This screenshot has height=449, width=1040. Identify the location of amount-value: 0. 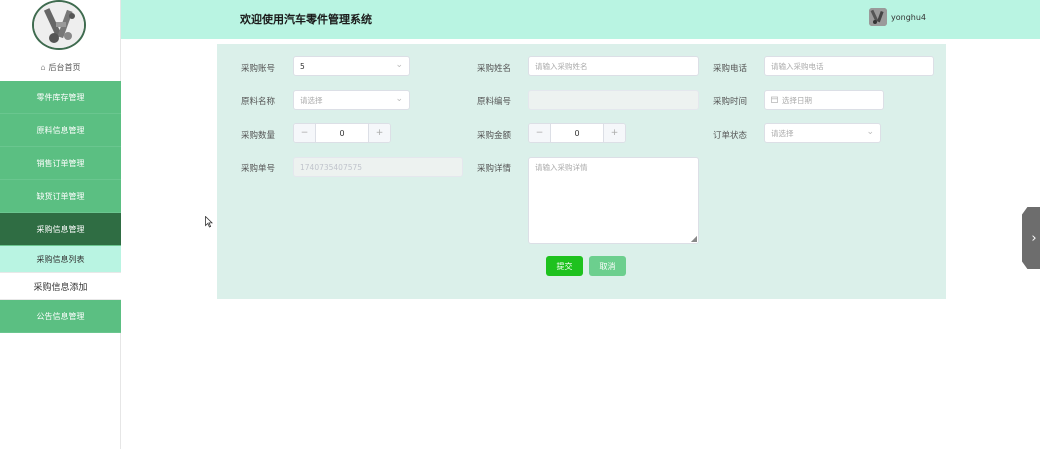
(577, 133).